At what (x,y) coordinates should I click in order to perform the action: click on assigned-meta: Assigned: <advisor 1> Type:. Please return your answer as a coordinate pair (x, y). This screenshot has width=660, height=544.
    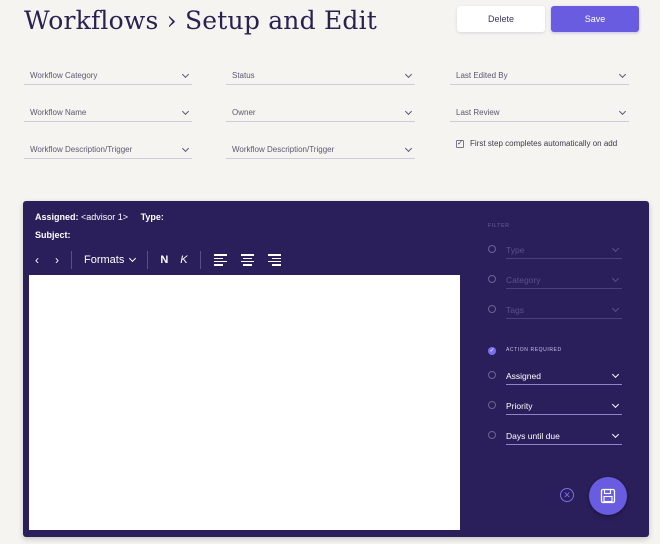
    Looking at the image, I should click on (99, 217).